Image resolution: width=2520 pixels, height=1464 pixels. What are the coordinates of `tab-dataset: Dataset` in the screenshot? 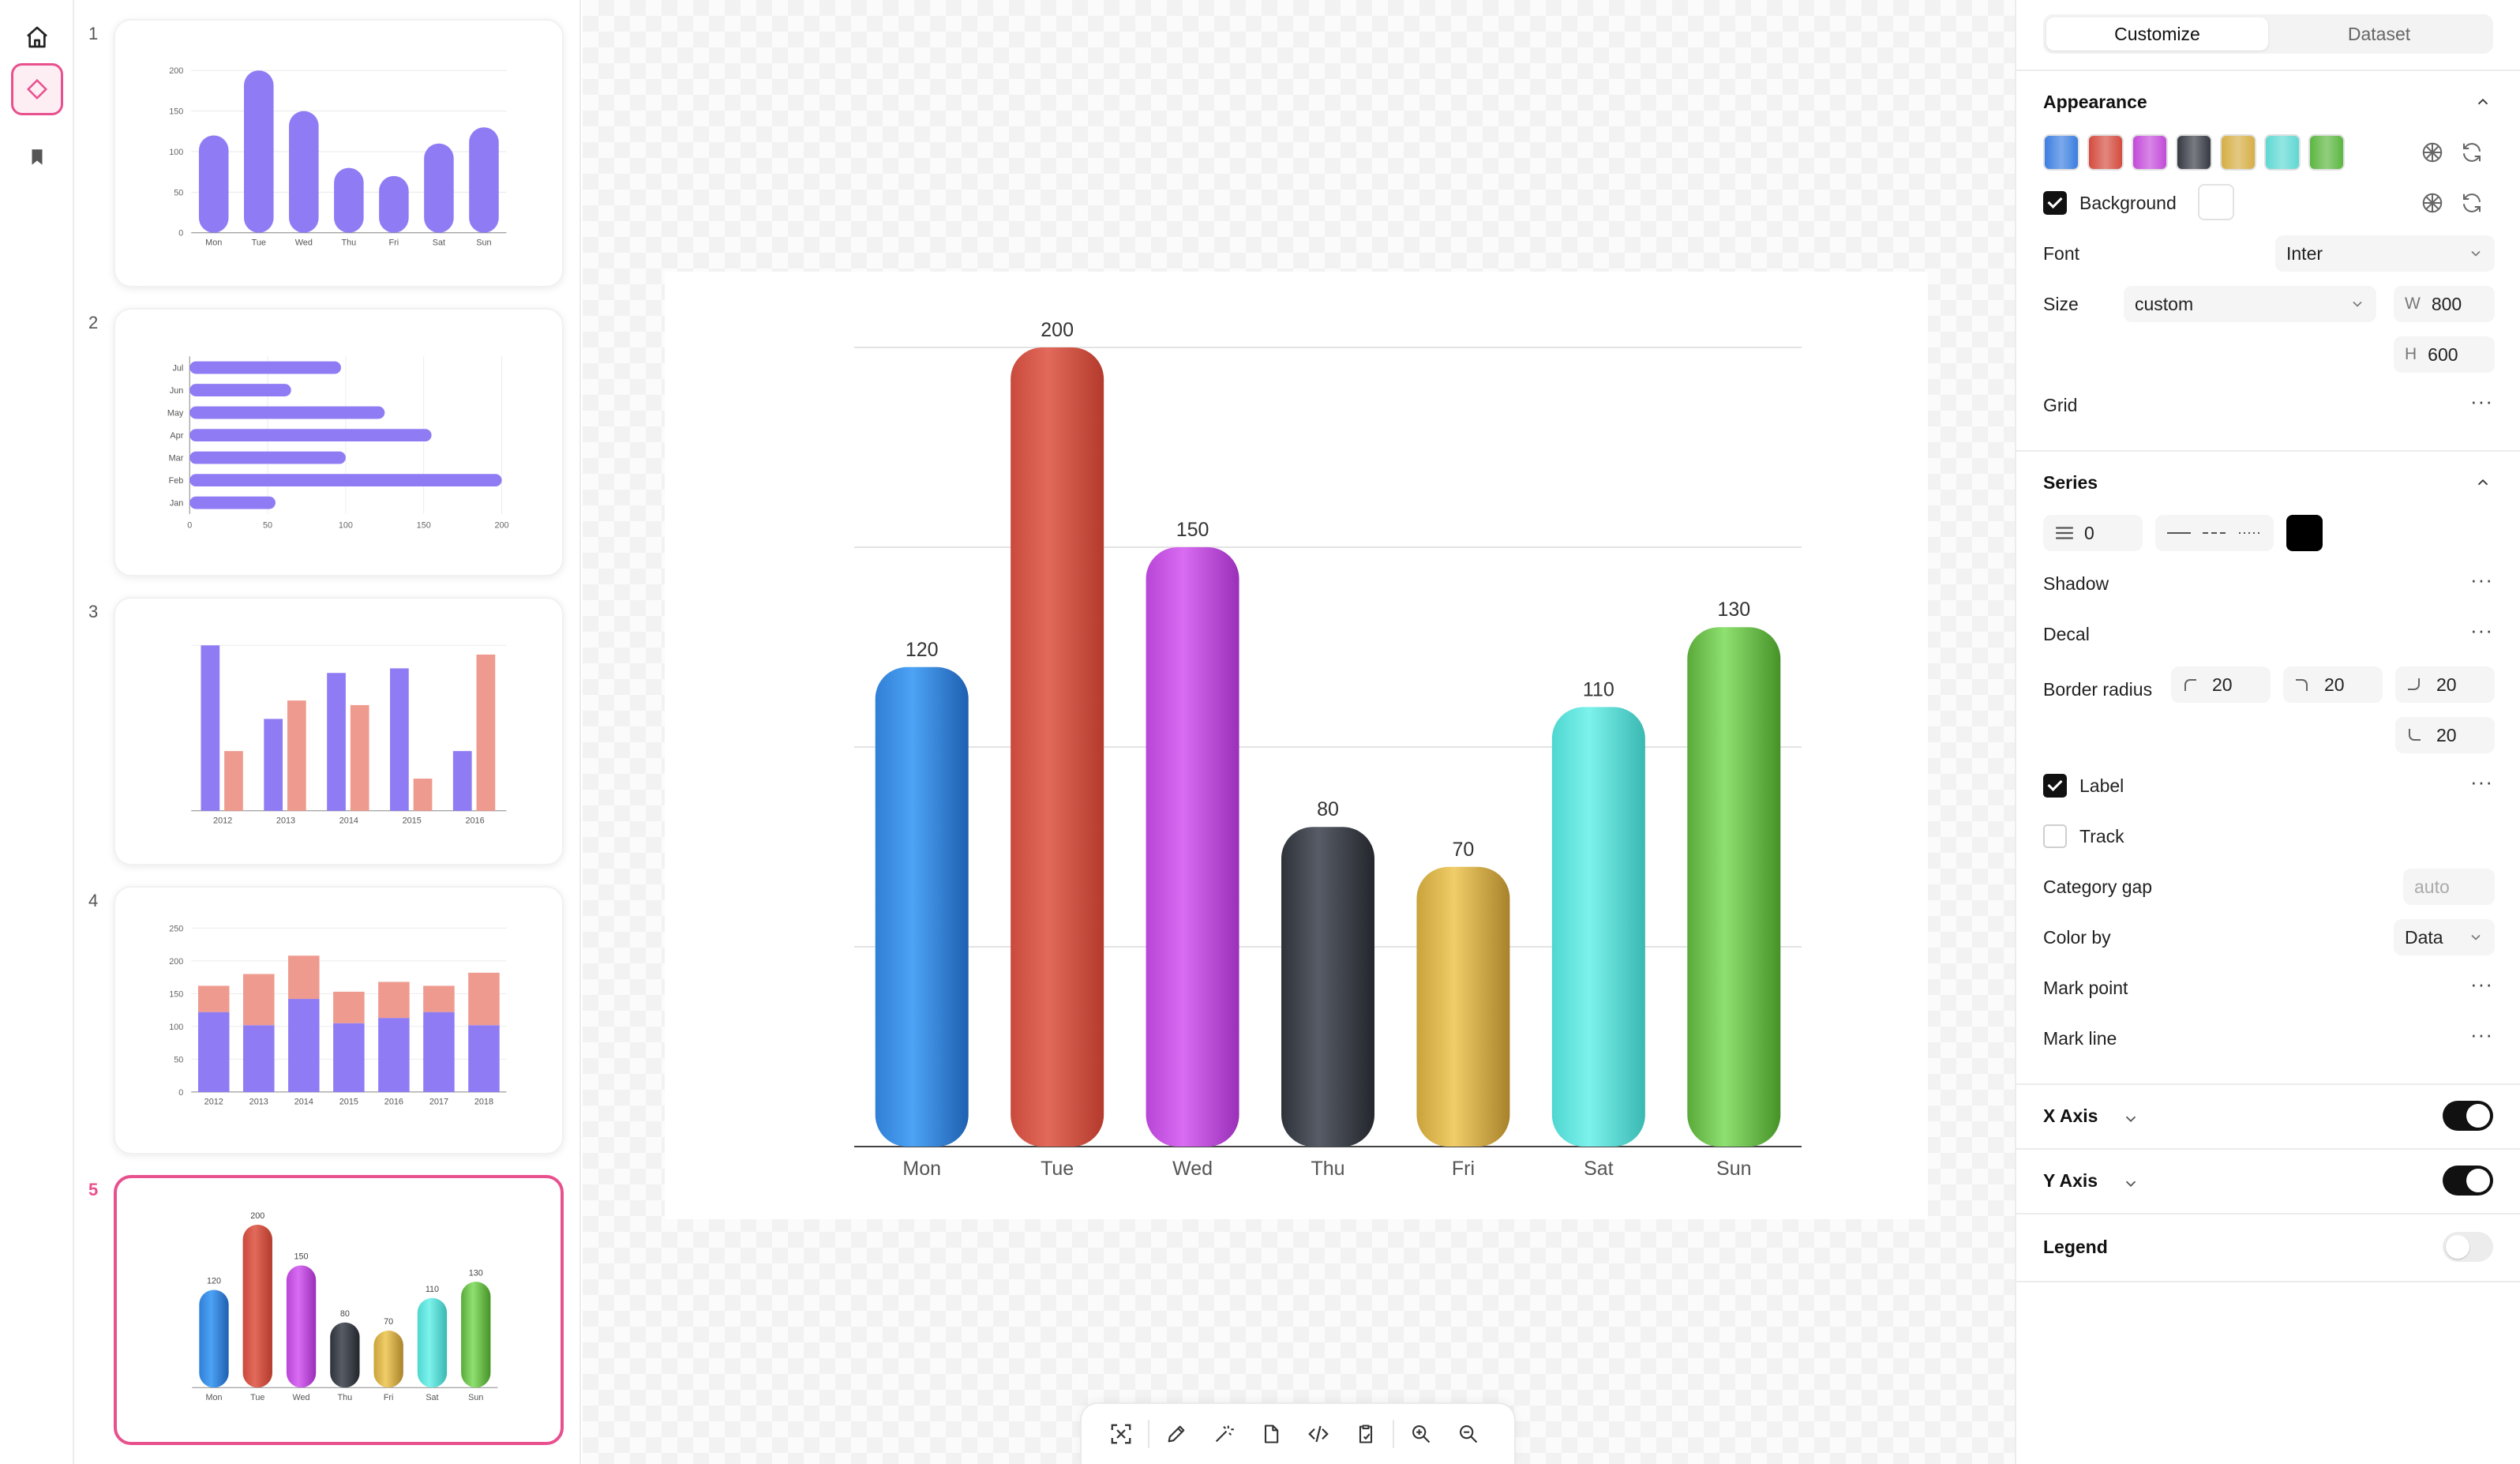 It's located at (2379, 34).